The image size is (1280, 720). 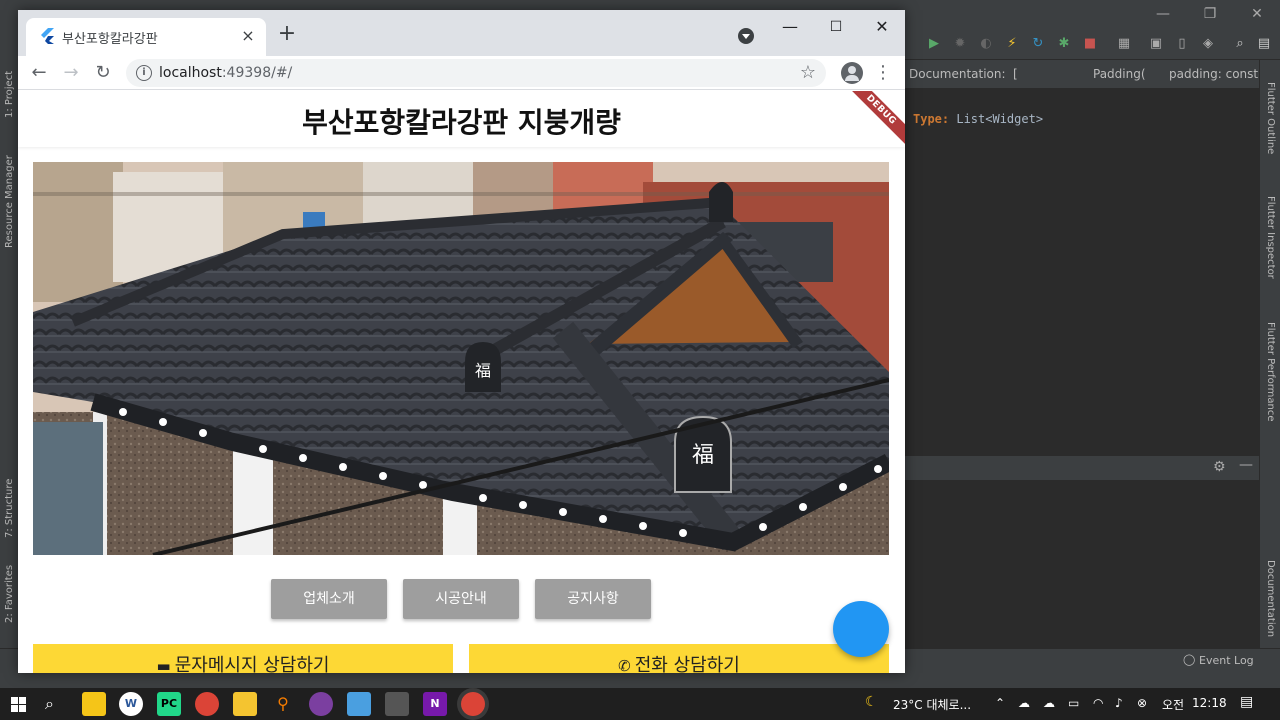 What do you see at coordinates (1208, 44) in the screenshot?
I see `sdk-icon: ◈` at bounding box center [1208, 44].